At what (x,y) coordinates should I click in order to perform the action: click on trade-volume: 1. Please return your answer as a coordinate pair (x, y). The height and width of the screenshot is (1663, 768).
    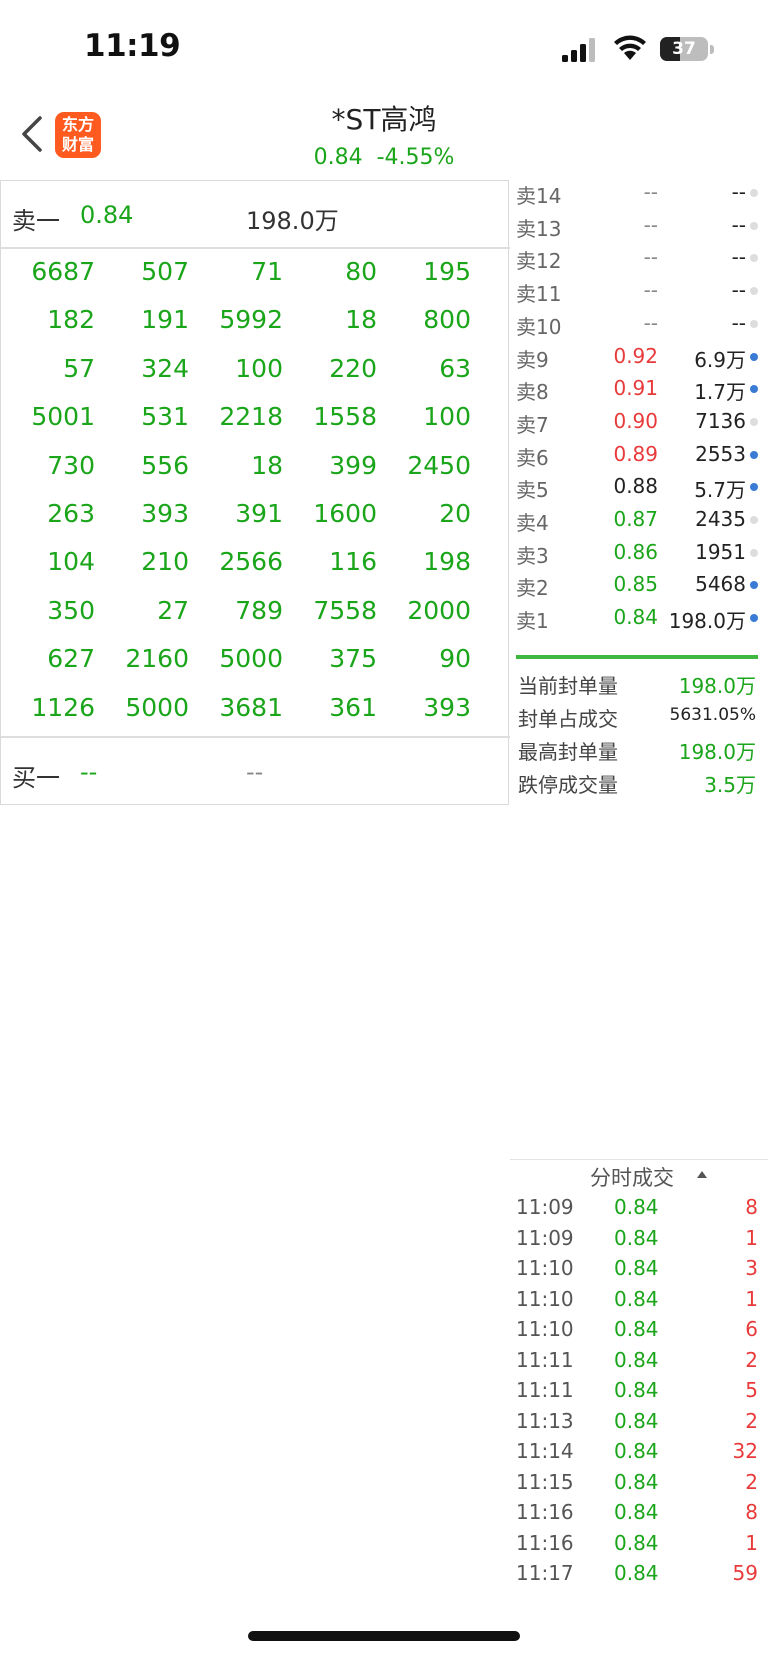
    Looking at the image, I should click on (751, 1298).